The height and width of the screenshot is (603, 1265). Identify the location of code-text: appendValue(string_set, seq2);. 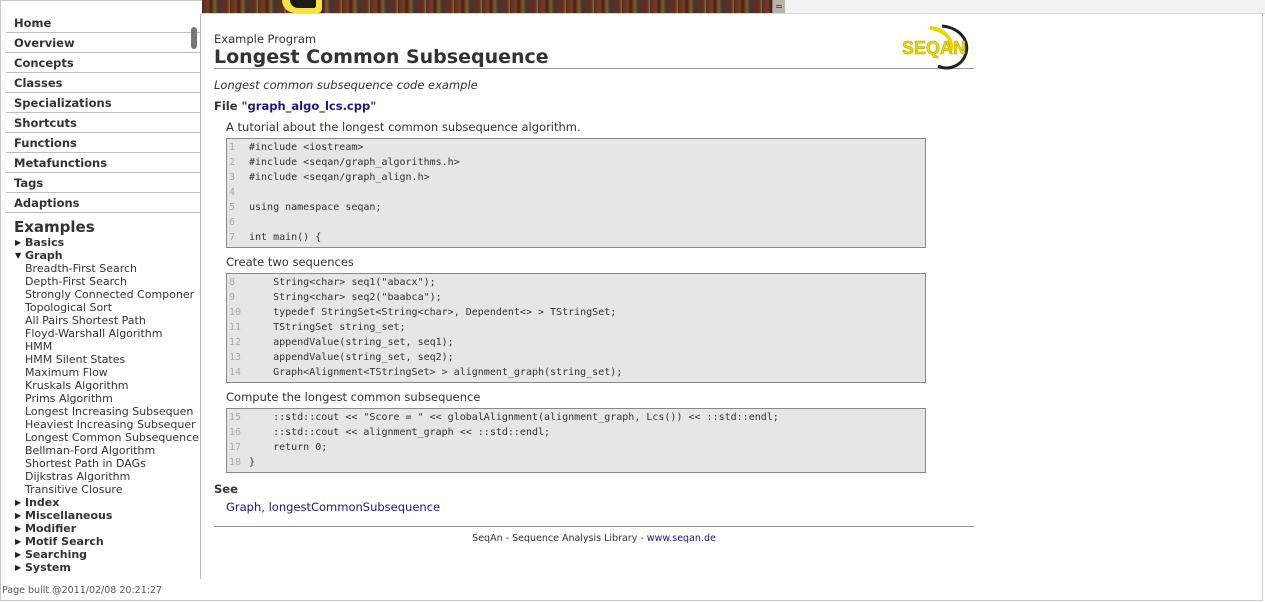
(351, 357).